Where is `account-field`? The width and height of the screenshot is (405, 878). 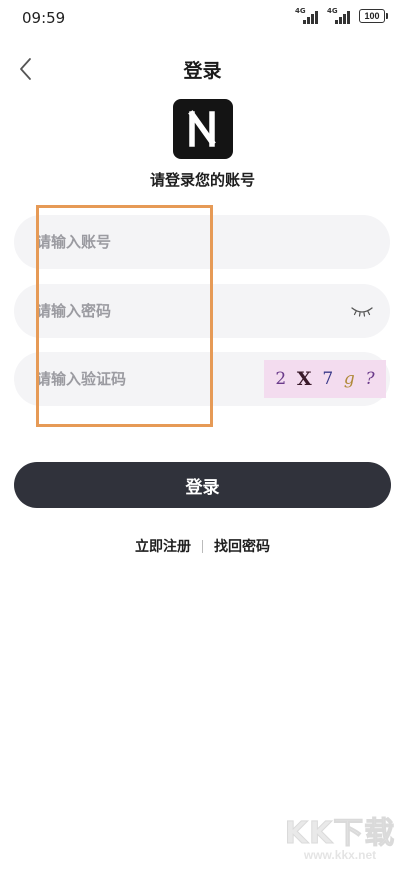 account-field is located at coordinates (202, 242).